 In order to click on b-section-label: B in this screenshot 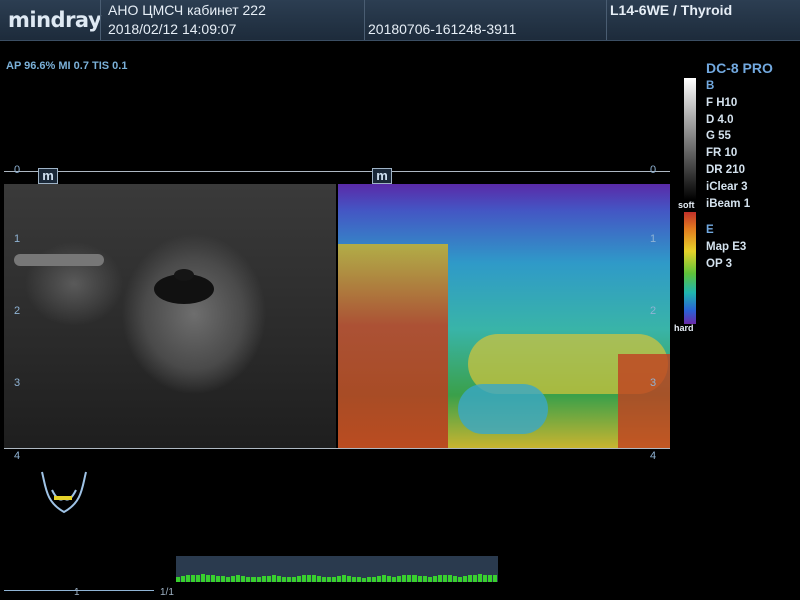, I will do `click(710, 86)`.